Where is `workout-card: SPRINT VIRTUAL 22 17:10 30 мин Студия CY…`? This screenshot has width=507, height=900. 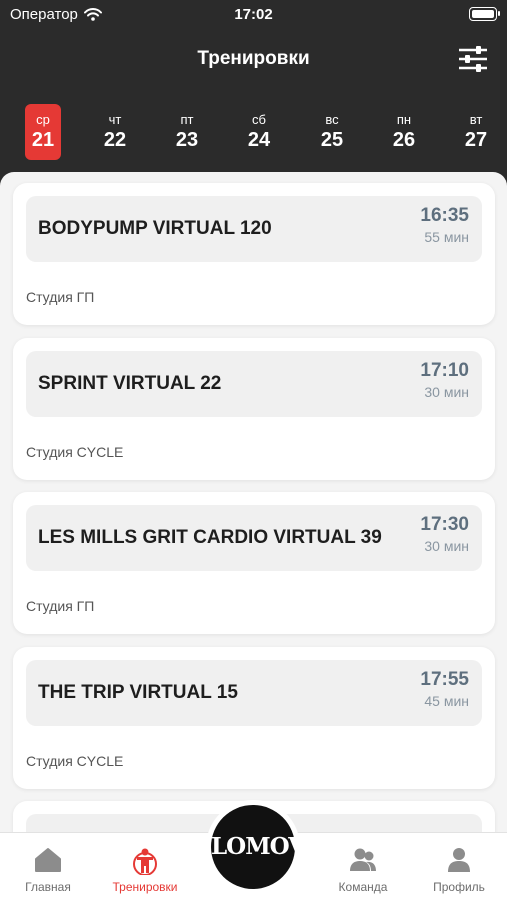 workout-card: SPRINT VIRTUAL 22 17:10 30 мин Студия CY… is located at coordinates (254, 409).